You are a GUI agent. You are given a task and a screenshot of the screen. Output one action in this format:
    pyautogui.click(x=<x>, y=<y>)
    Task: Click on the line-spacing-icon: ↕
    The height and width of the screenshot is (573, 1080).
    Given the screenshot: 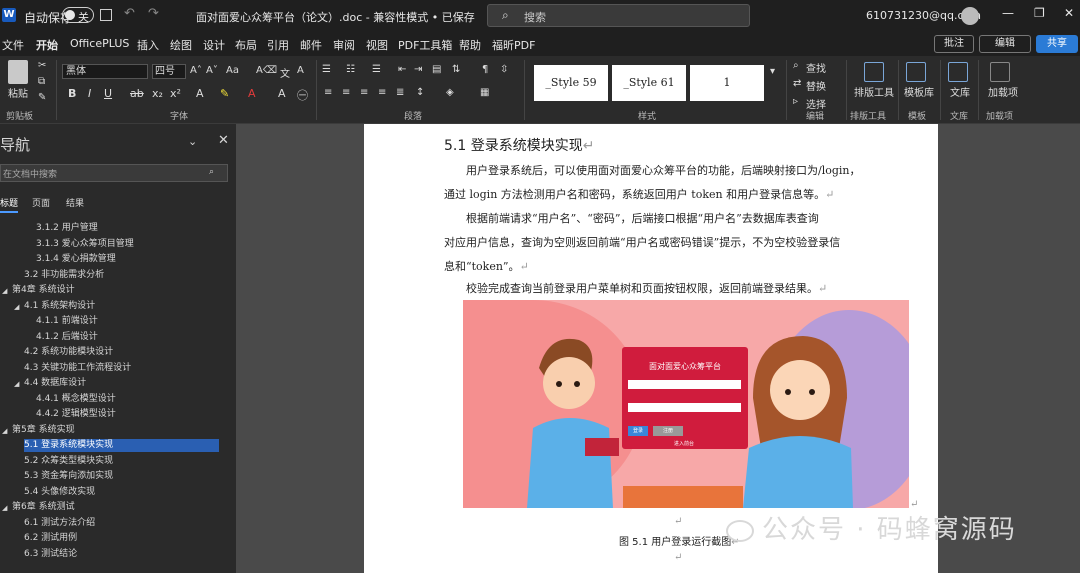 What is the action you would take?
    pyautogui.click(x=420, y=92)
    